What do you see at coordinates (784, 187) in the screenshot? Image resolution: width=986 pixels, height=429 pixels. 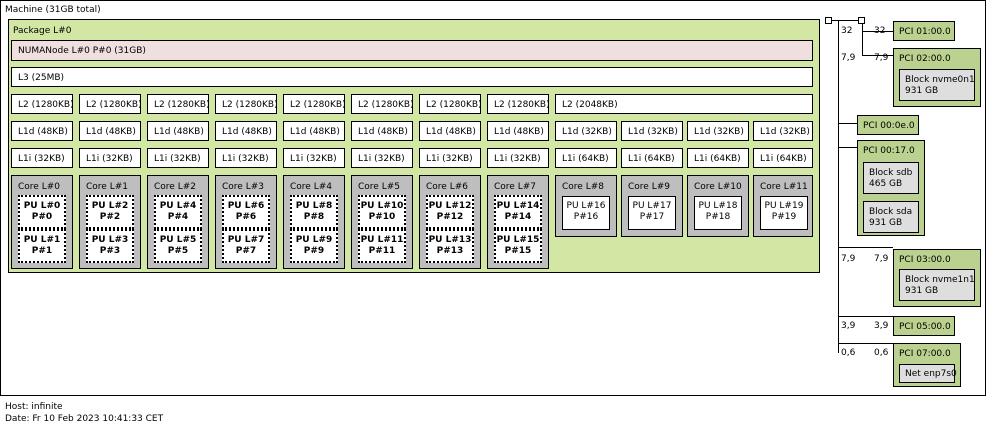 I see `core-label: Core L#11` at bounding box center [784, 187].